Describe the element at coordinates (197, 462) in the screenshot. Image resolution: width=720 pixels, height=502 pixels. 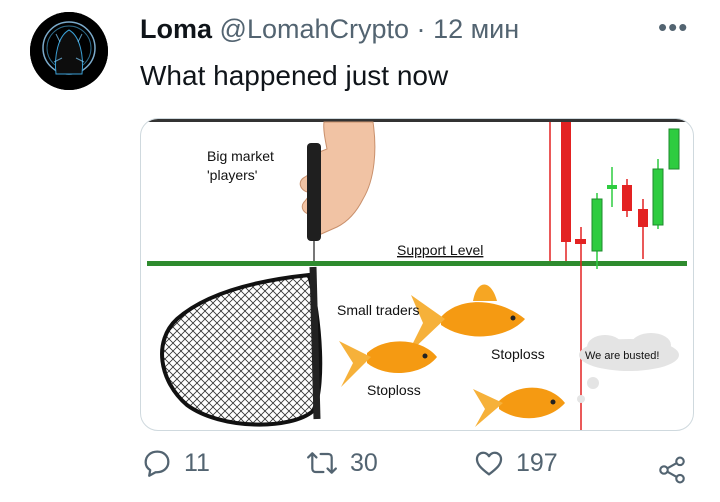
I see `reply-count: 11` at that location.